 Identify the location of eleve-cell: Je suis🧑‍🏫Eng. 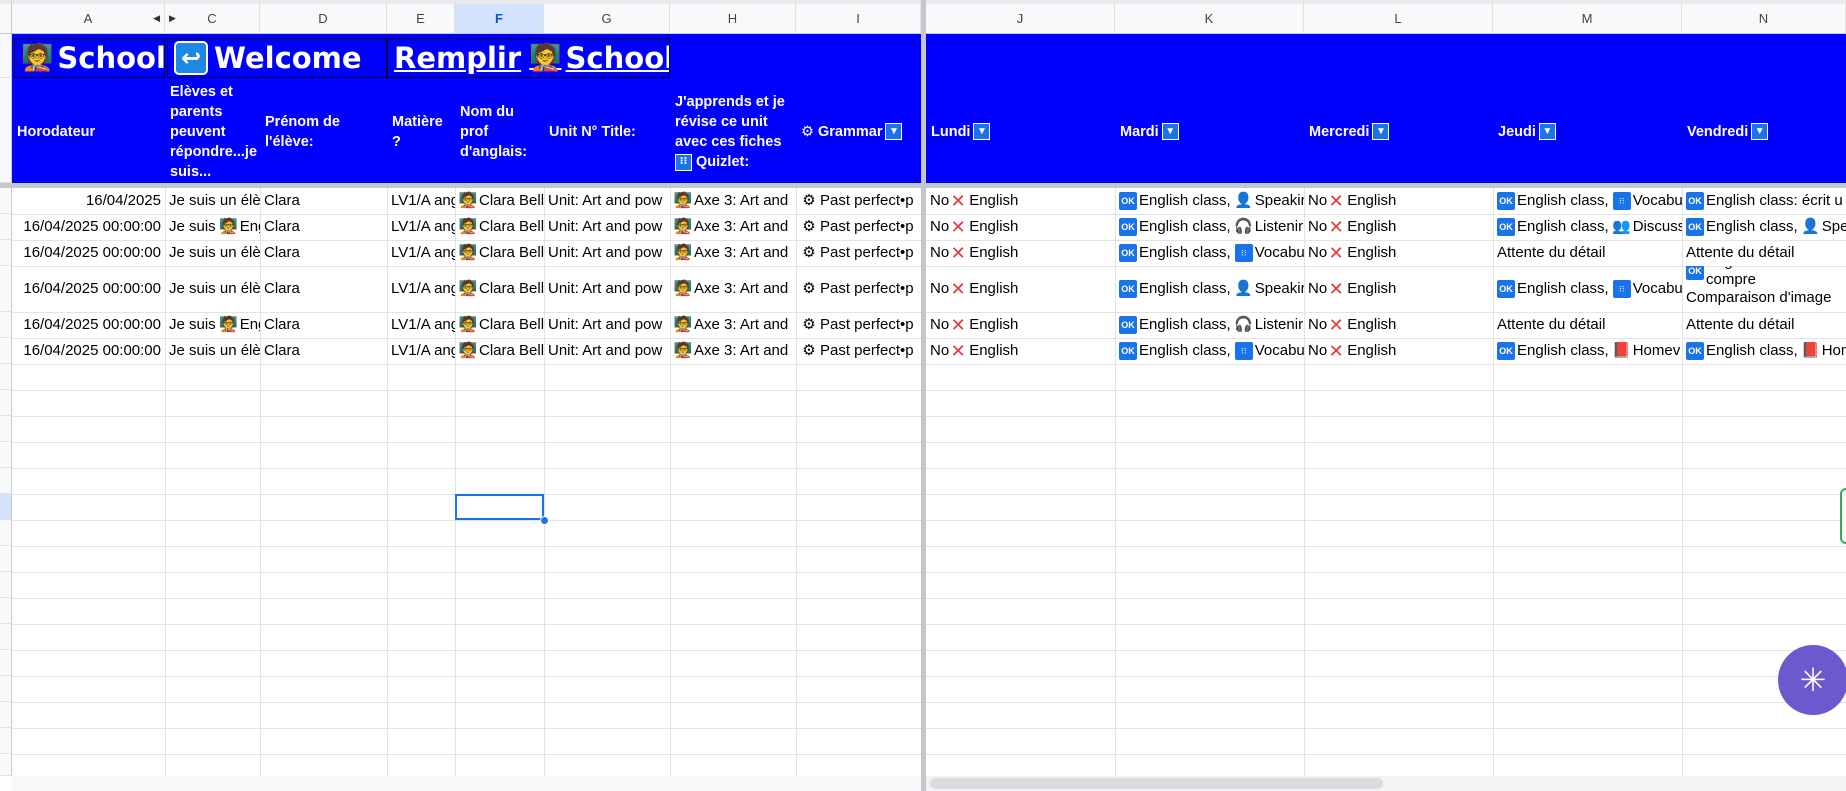
(212, 325).